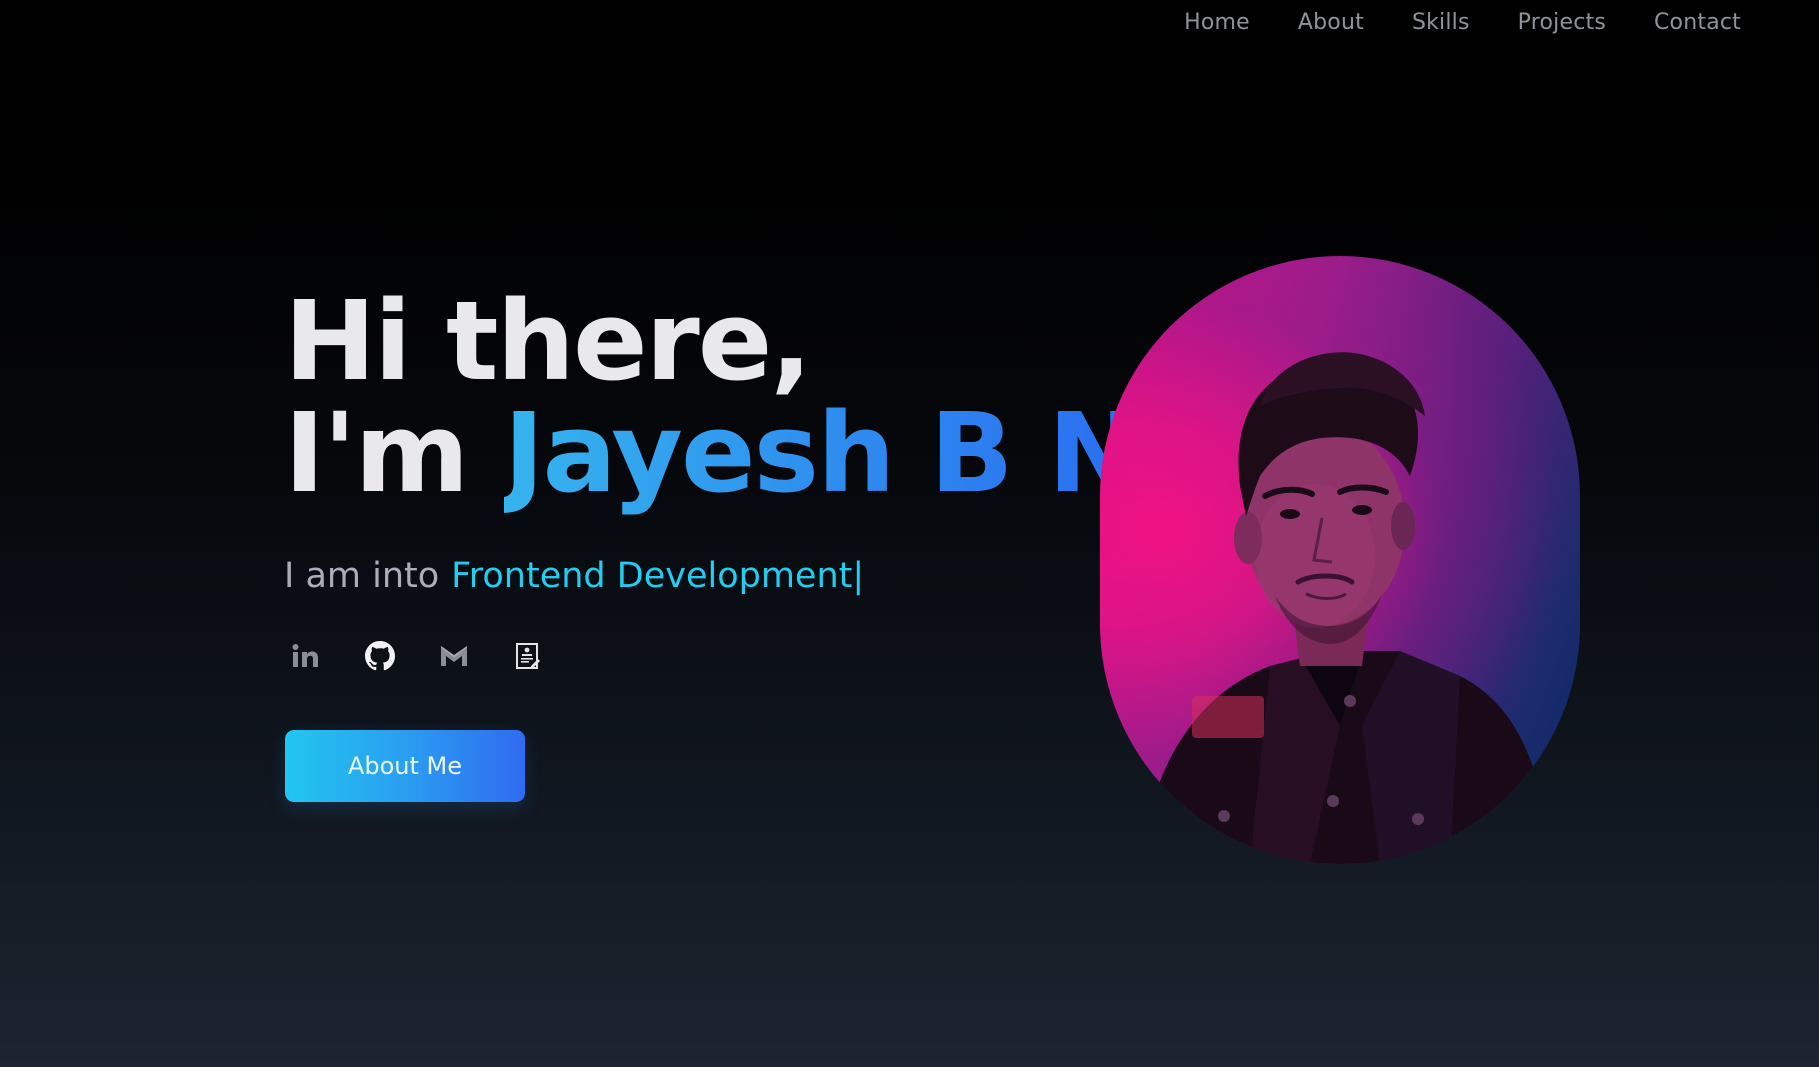  What do you see at coordinates (376, 453) in the screenshot?
I see `hero-intro: I'm` at bounding box center [376, 453].